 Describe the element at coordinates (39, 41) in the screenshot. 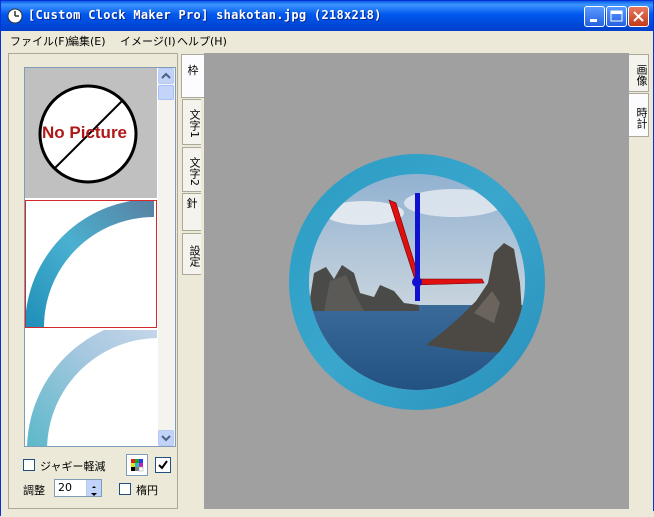

I see `menu-file: ファイル(F)` at that location.